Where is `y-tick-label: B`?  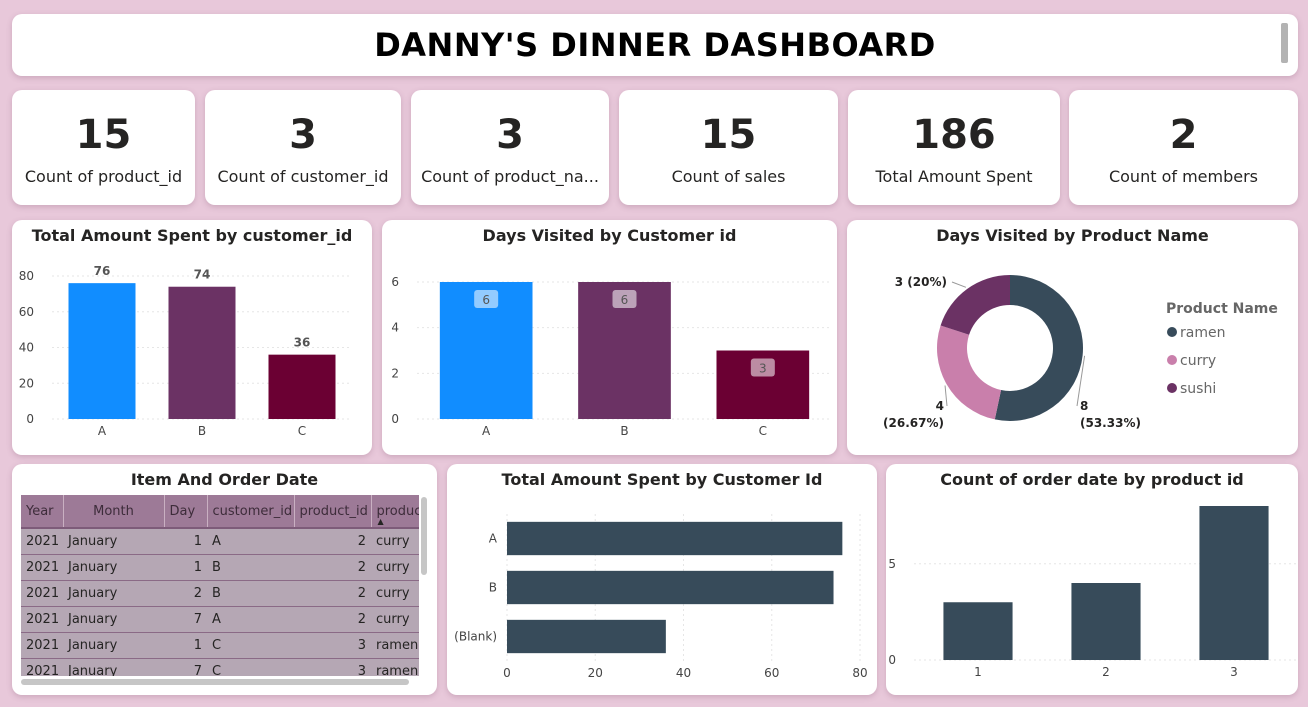
y-tick-label: B is located at coordinates (493, 588).